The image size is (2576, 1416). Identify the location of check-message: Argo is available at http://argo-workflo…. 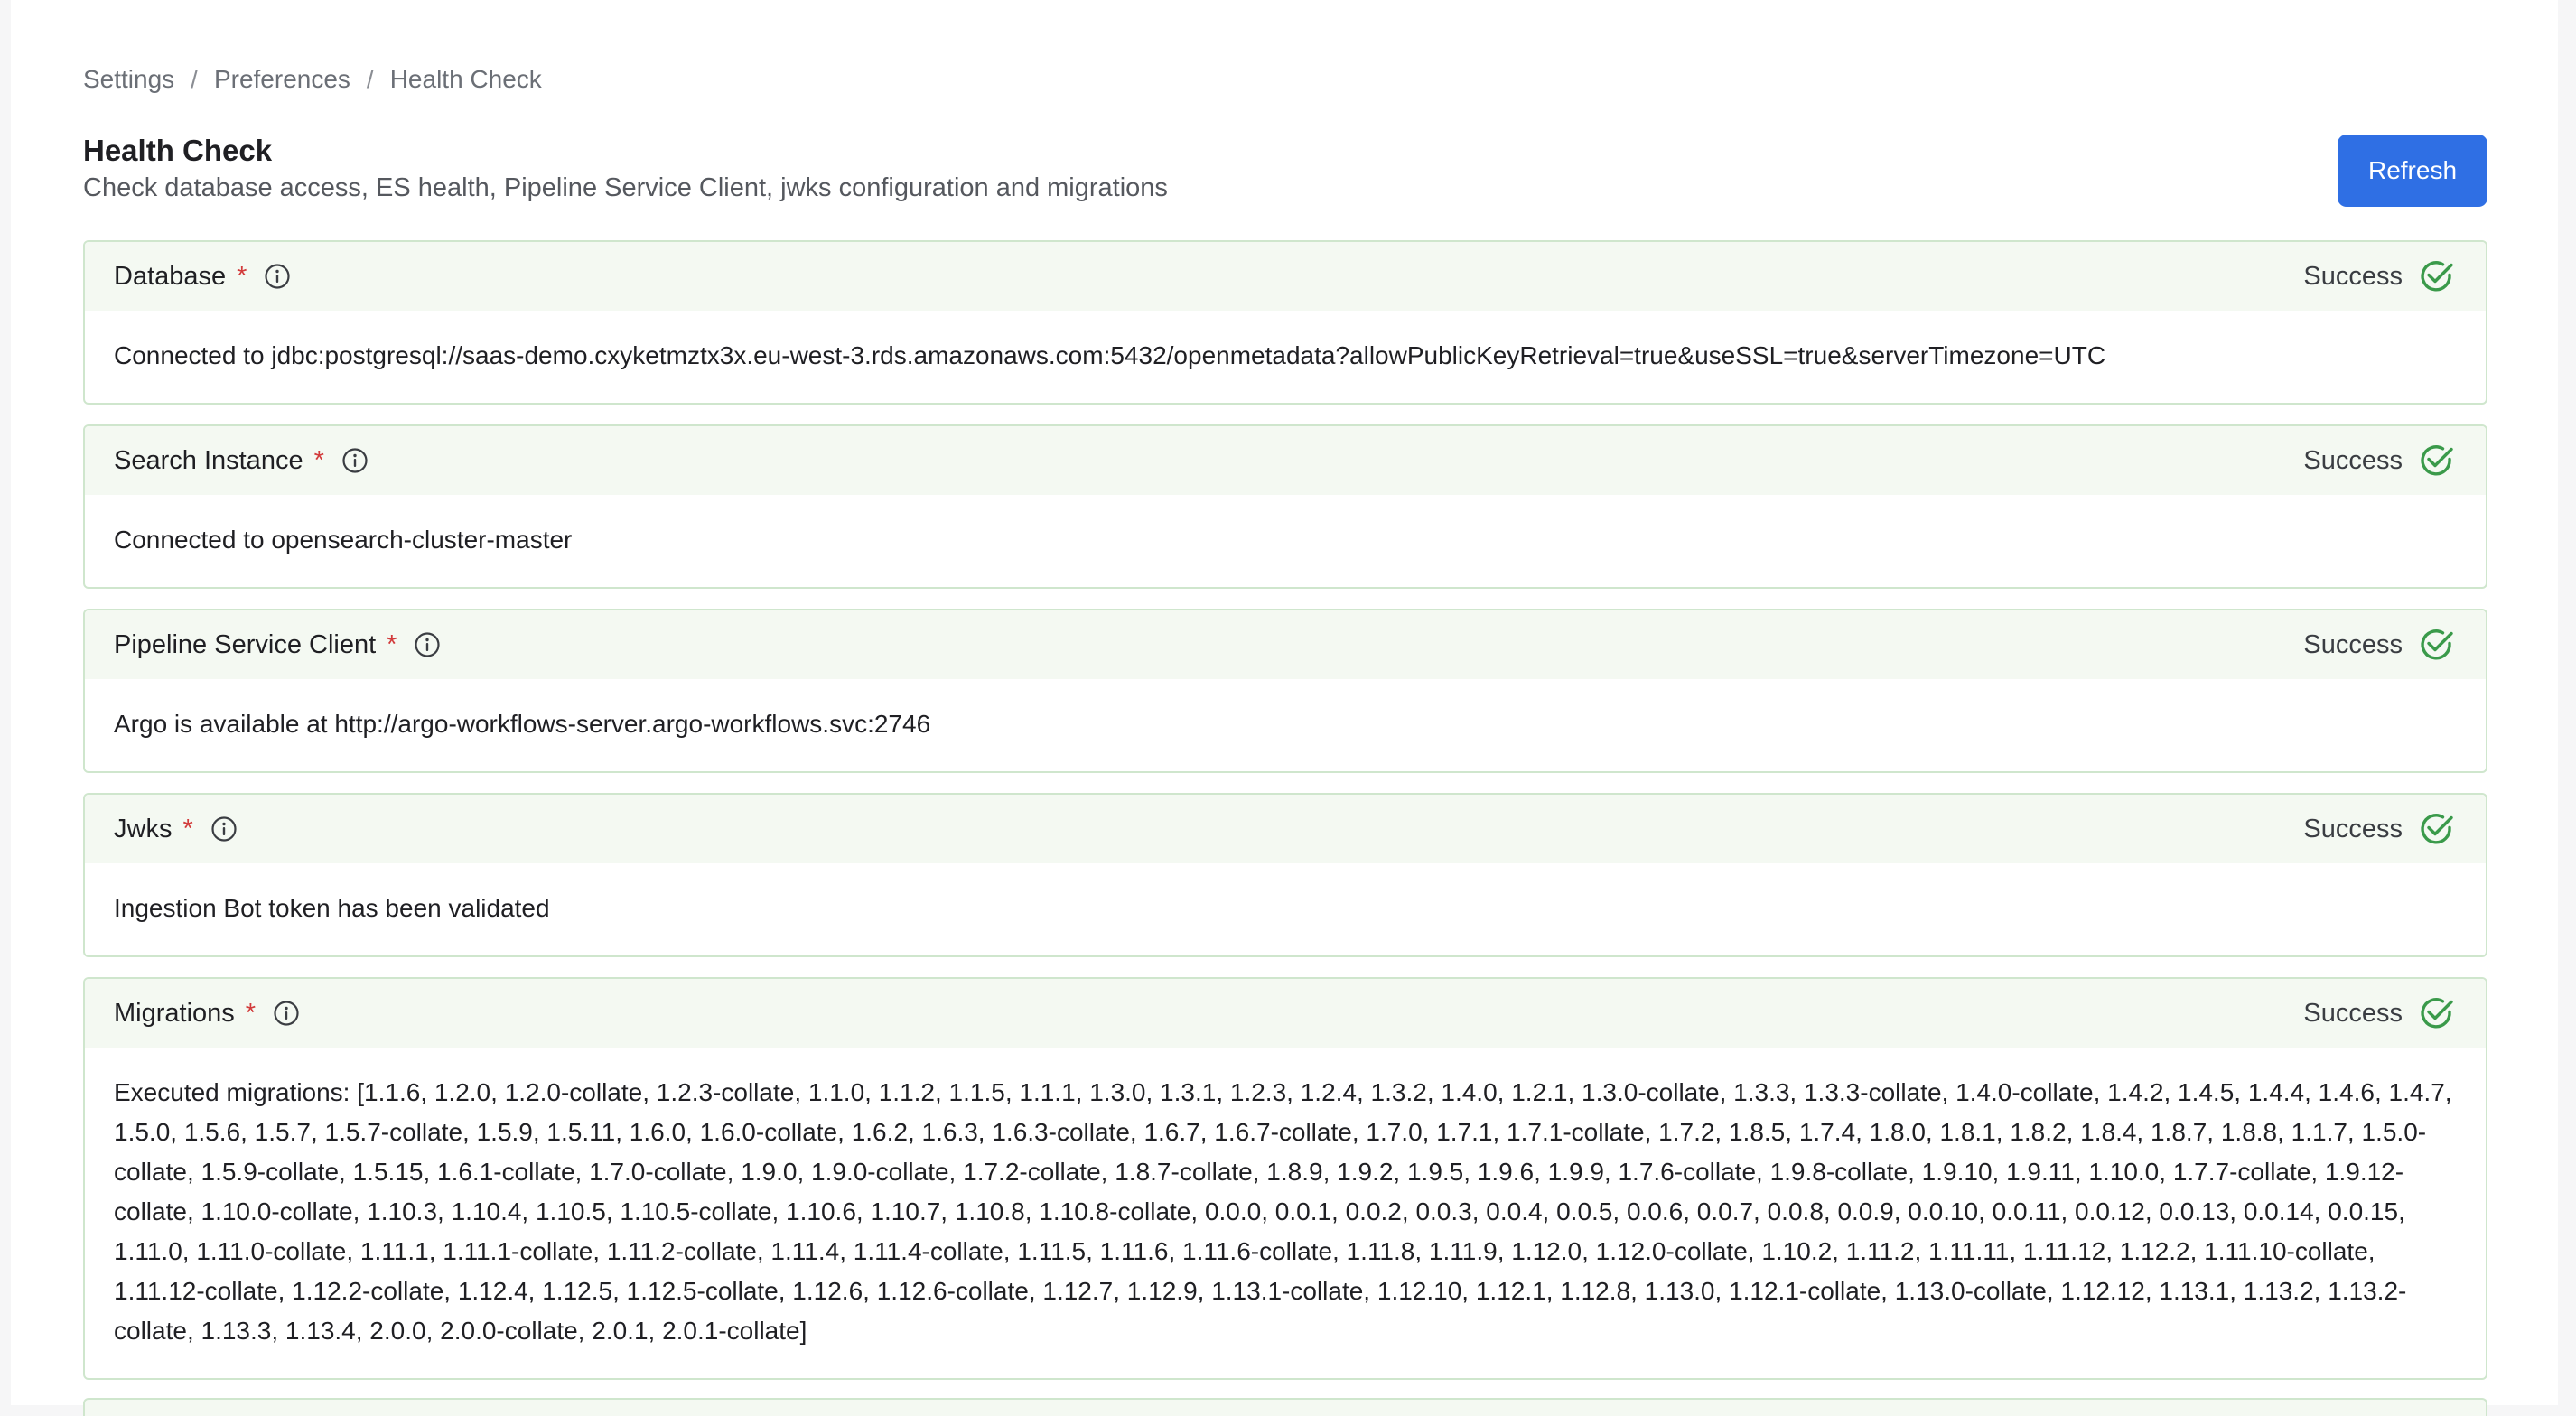
(522, 724).